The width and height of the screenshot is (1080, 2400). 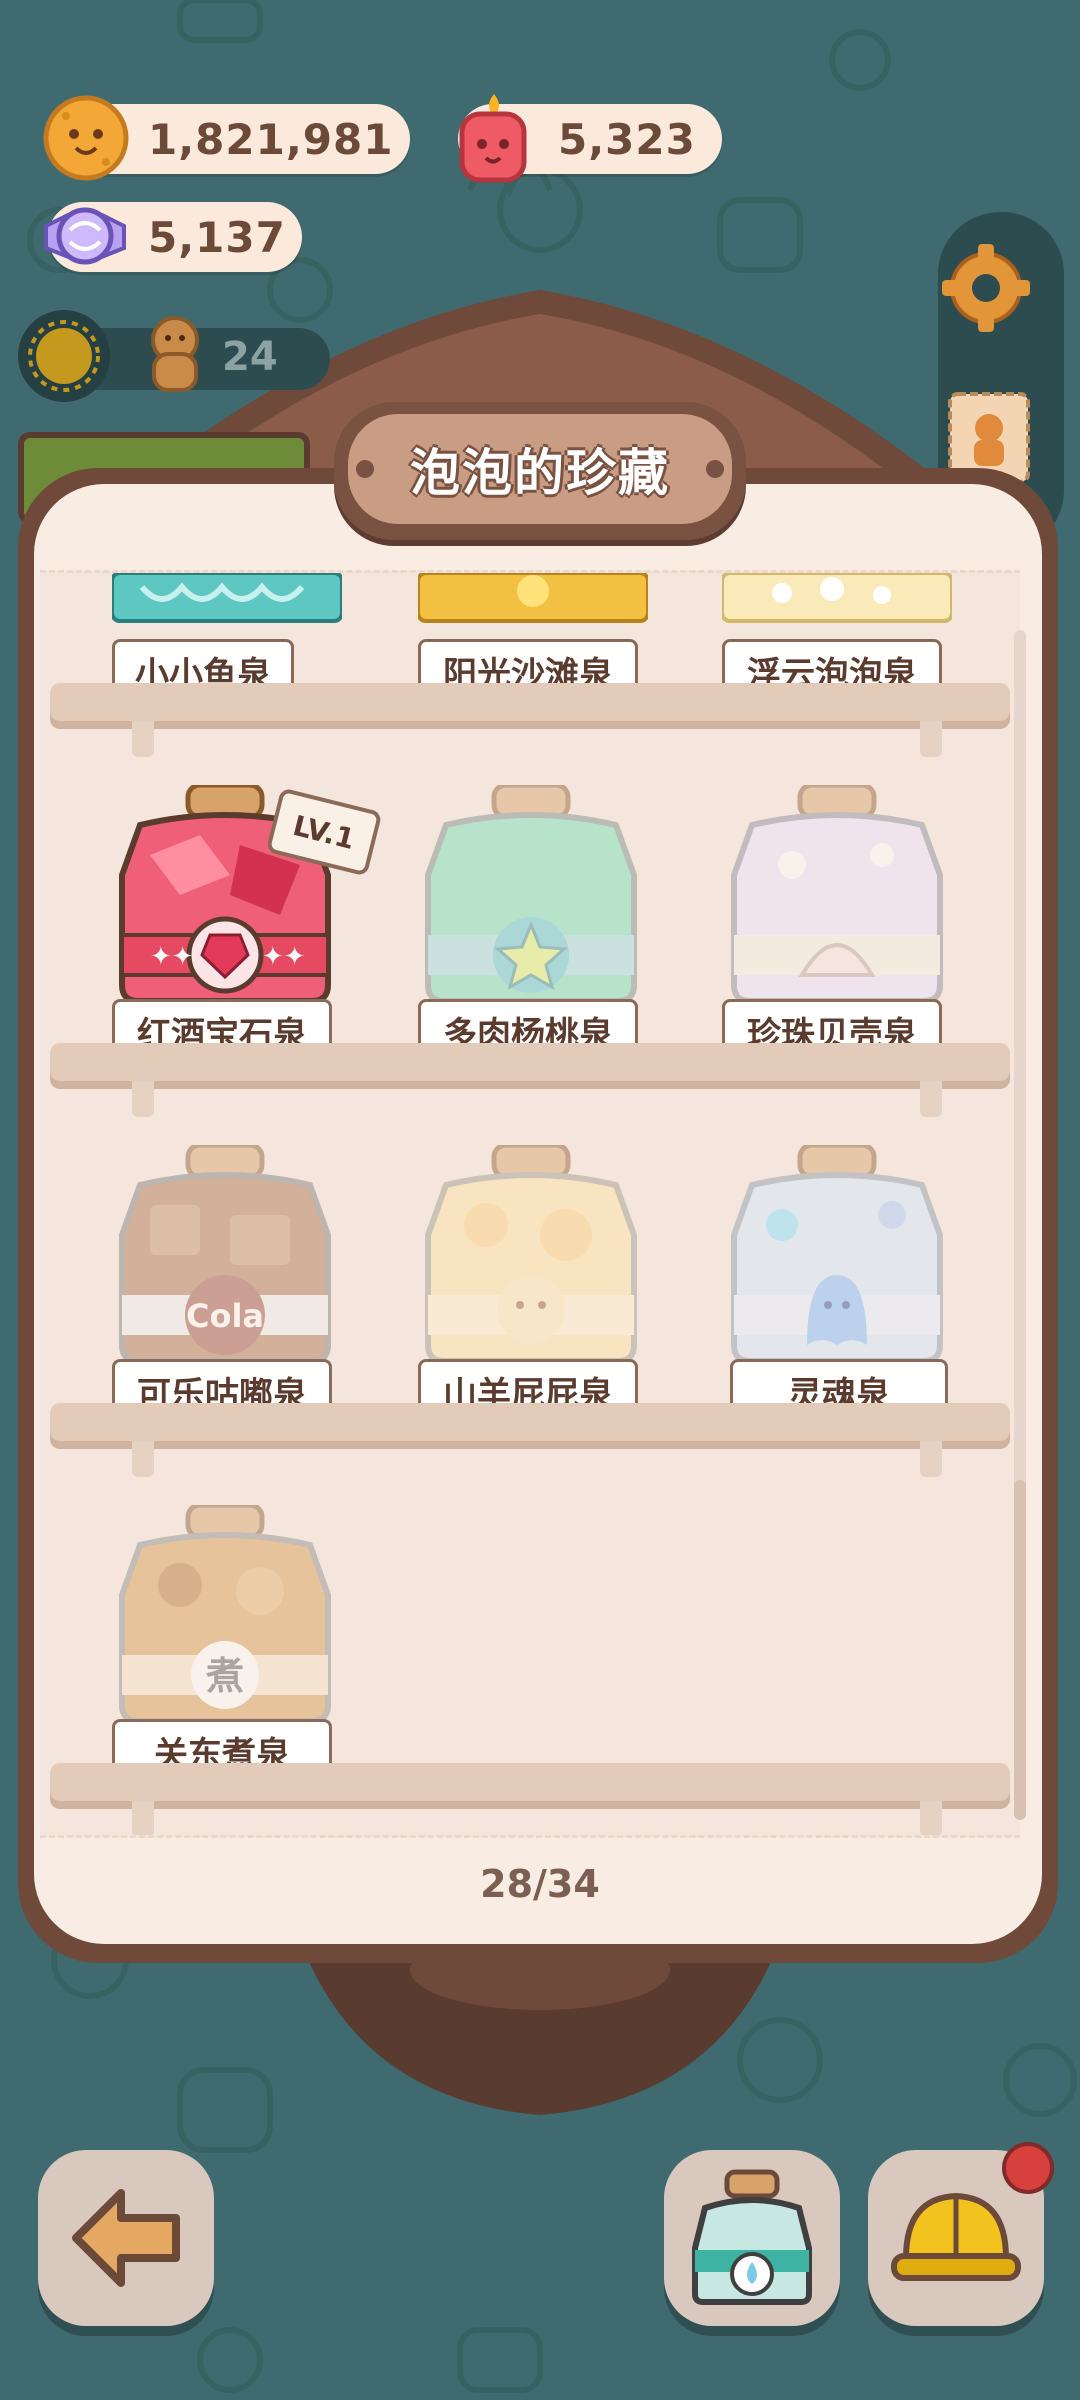 What do you see at coordinates (837, 900) in the screenshot?
I see `pearl-shell-fountain-jar` at bounding box center [837, 900].